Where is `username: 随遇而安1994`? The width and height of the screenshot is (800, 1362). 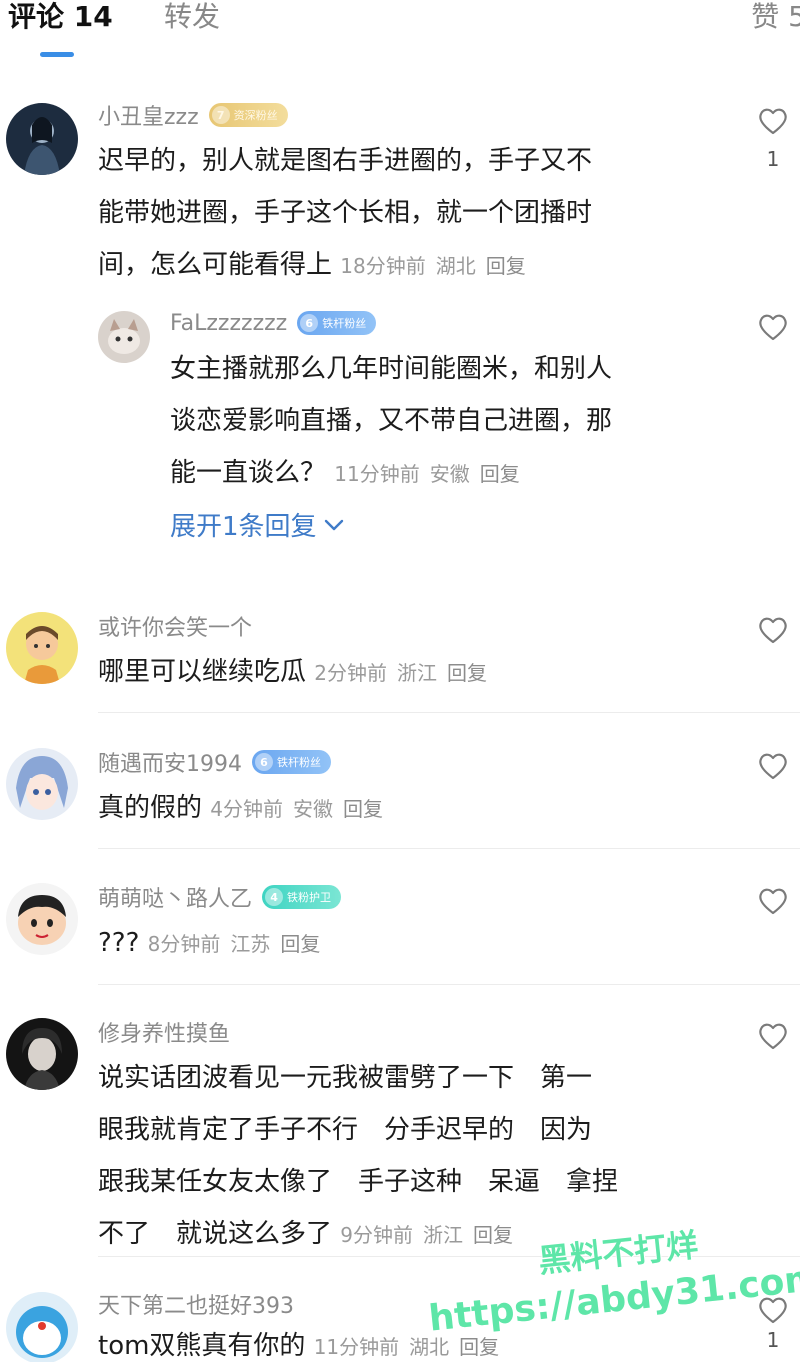 username: 随遇而安1994 is located at coordinates (170, 762).